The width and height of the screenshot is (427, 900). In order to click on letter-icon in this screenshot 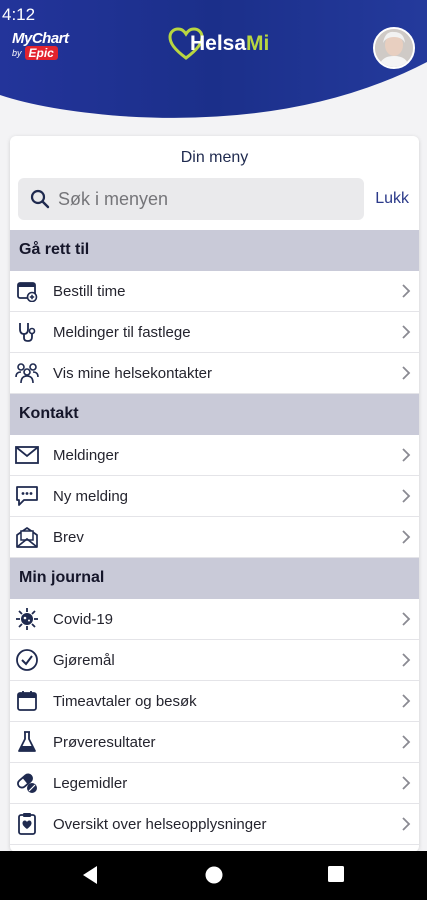, I will do `click(27, 537)`.